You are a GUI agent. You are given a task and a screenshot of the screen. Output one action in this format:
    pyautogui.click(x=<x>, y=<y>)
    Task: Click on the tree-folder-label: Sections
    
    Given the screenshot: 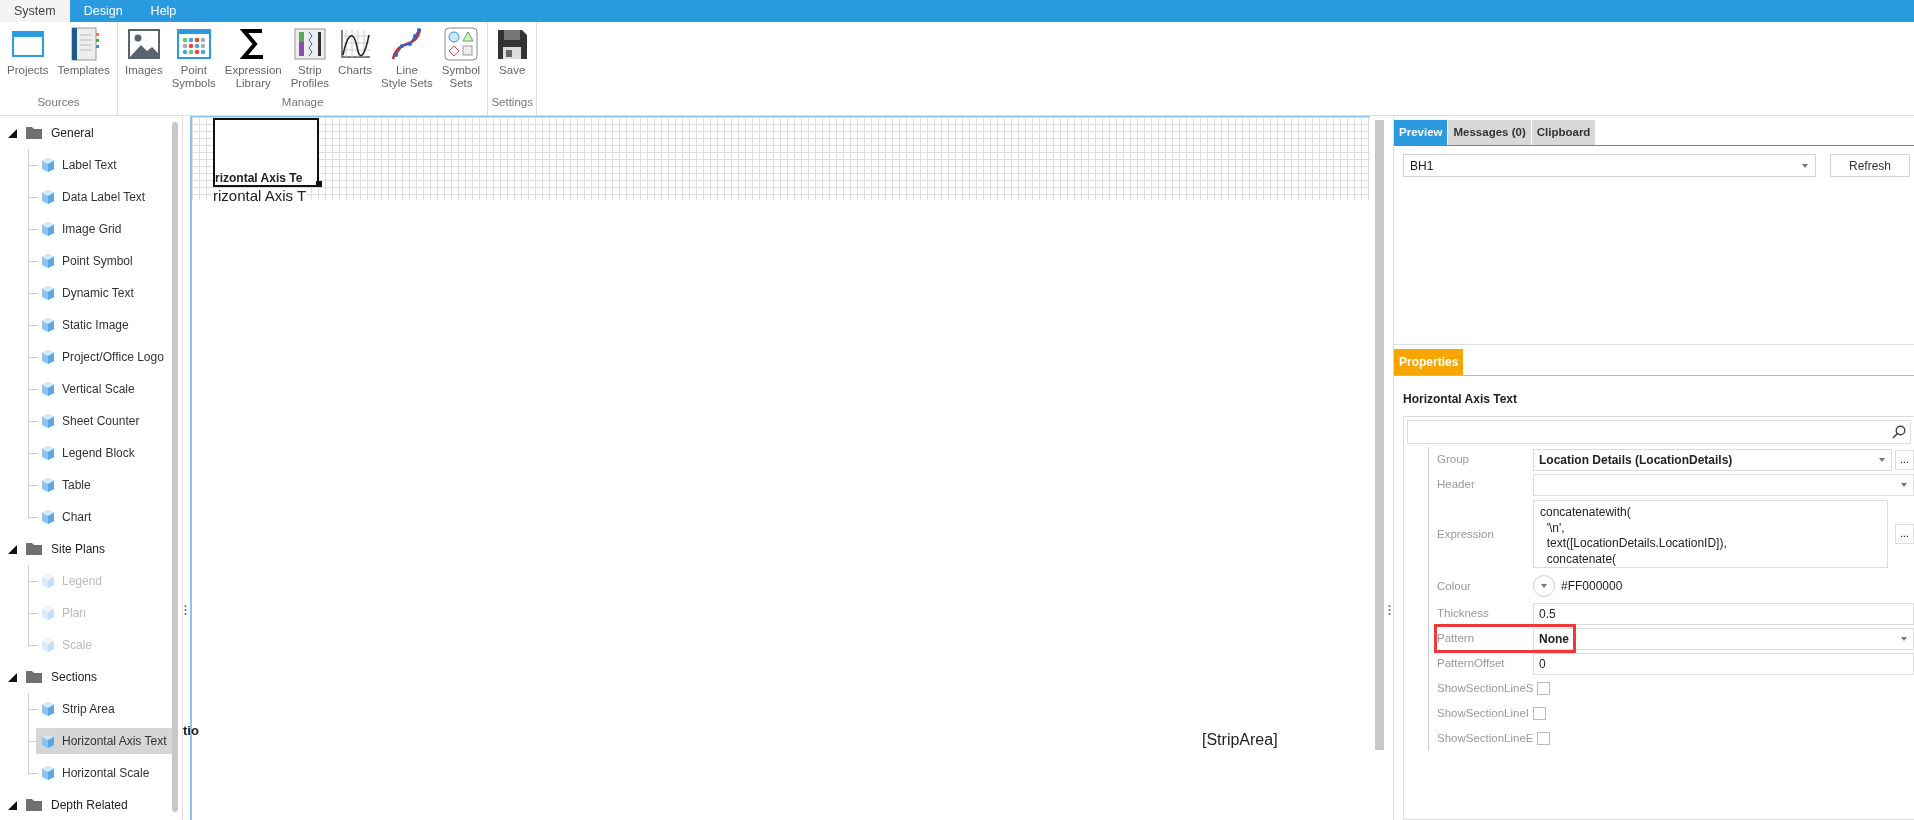 What is the action you would take?
    pyautogui.click(x=74, y=677)
    